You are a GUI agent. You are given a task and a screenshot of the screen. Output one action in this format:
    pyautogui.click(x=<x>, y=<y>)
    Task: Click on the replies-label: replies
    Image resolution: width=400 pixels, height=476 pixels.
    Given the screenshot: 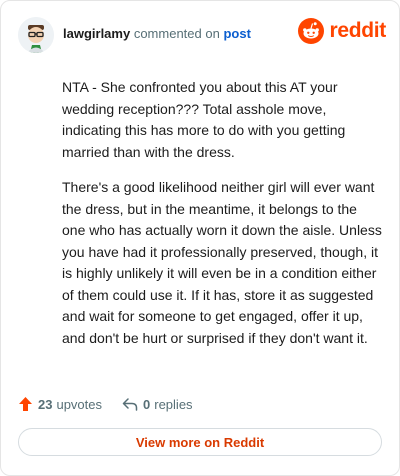 What is the action you would take?
    pyautogui.click(x=173, y=404)
    